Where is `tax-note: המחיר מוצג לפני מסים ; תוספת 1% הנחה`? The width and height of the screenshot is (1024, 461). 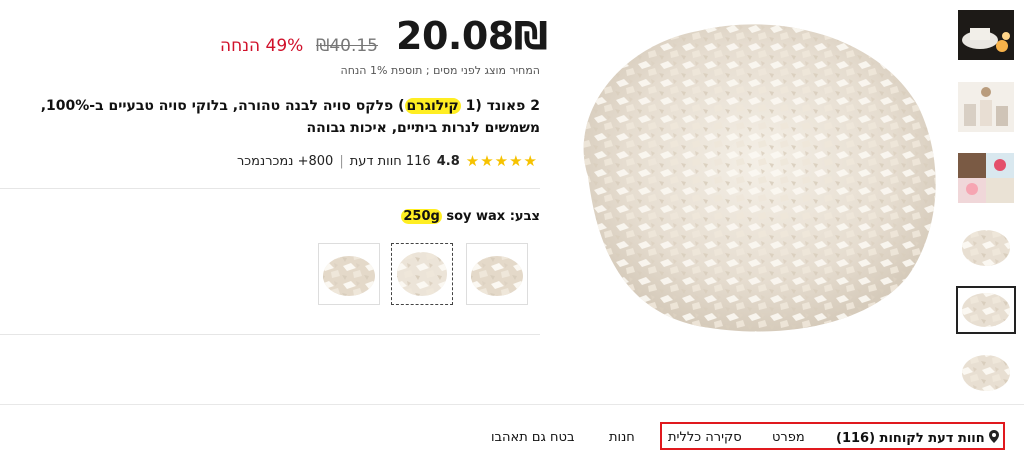
tax-note: המחיר מוצג לפני מסים ; תוספת 1% הנחה is located at coordinates (440, 70).